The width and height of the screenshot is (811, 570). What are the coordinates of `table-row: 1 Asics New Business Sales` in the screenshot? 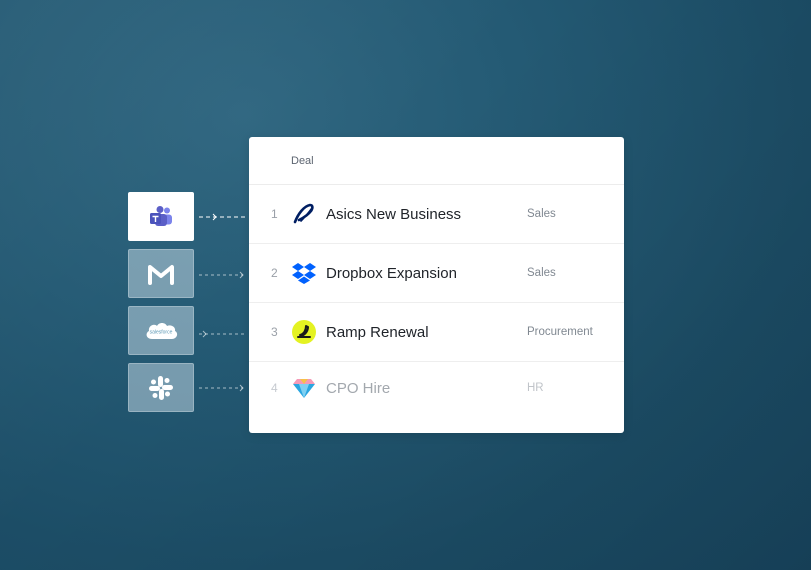 It's located at (436, 214).